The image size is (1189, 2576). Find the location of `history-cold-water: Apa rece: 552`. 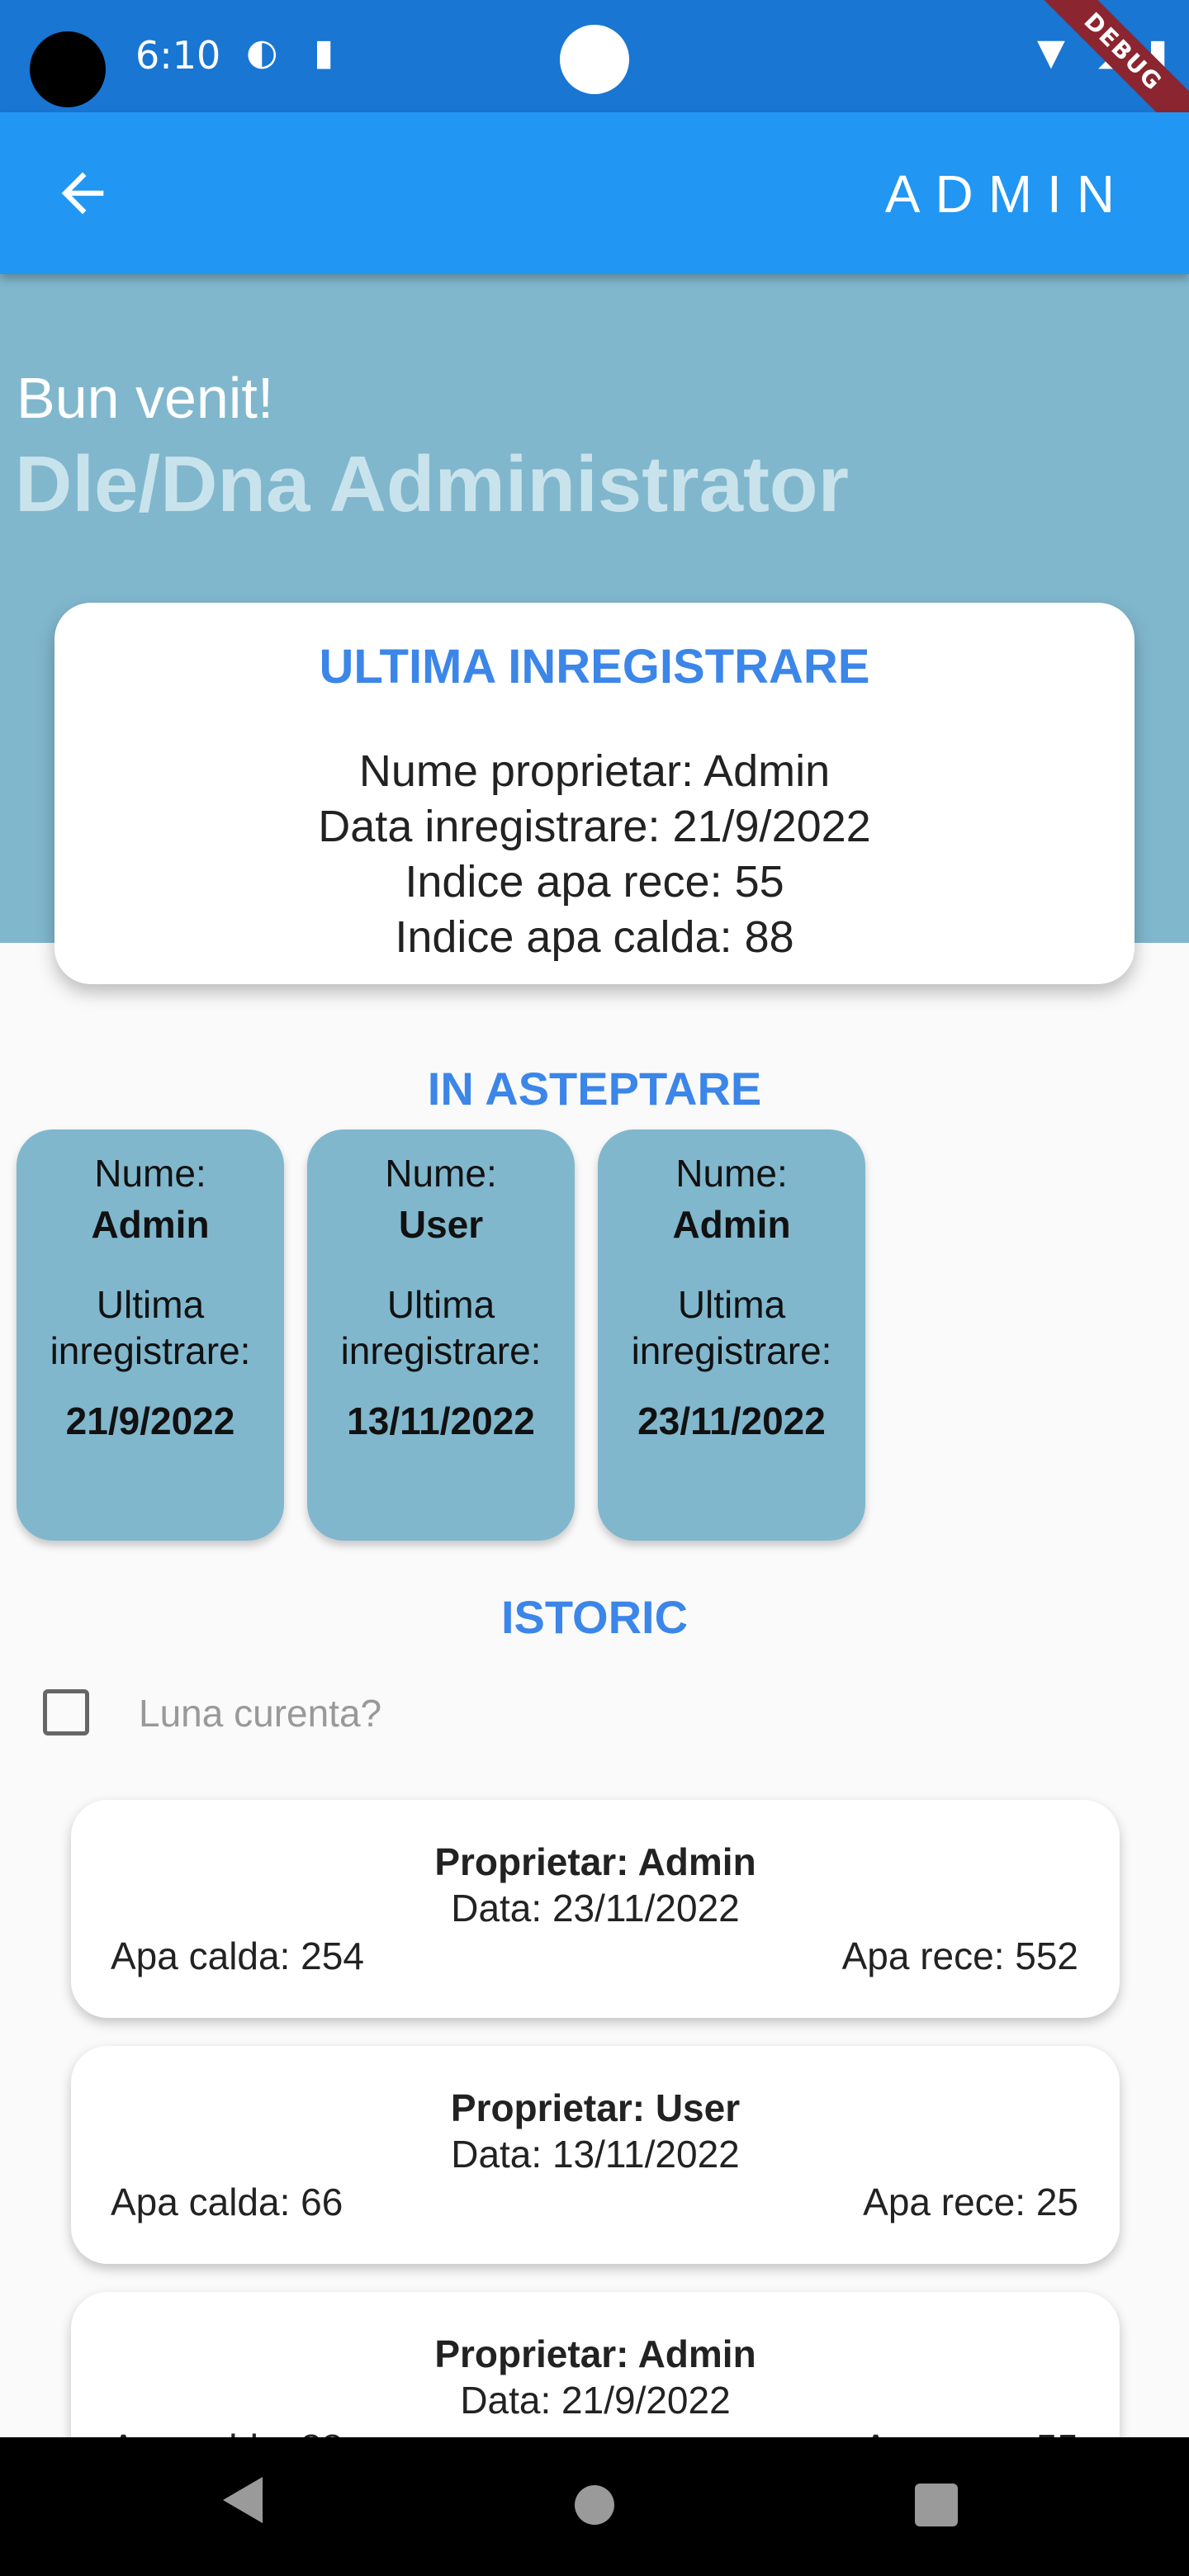

history-cold-water: Apa rece: 552 is located at coordinates (959, 1955).